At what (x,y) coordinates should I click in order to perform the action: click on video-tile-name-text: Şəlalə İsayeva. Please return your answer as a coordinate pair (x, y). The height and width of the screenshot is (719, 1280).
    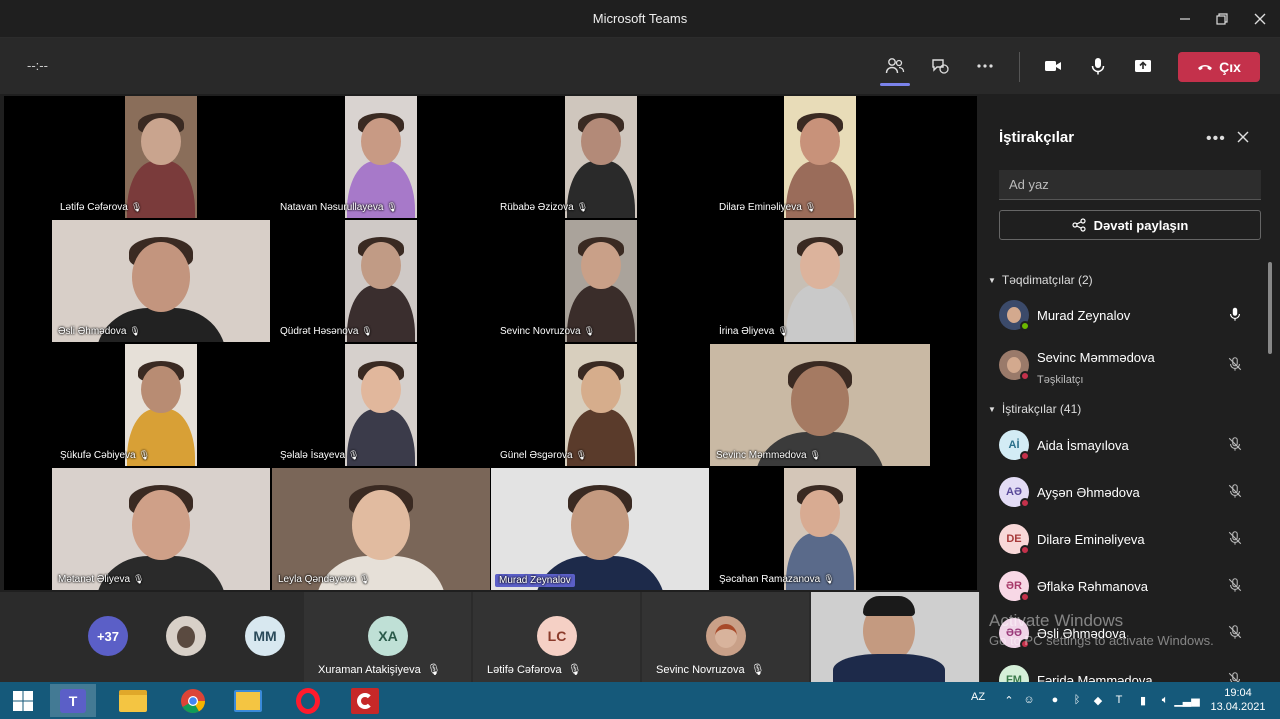
    Looking at the image, I should click on (313, 455).